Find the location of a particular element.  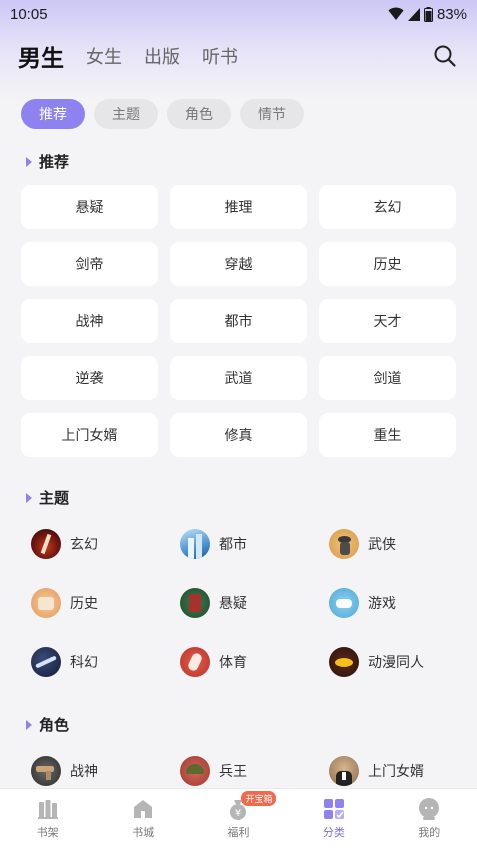

section-title-theme: 主题 is located at coordinates (47, 497).